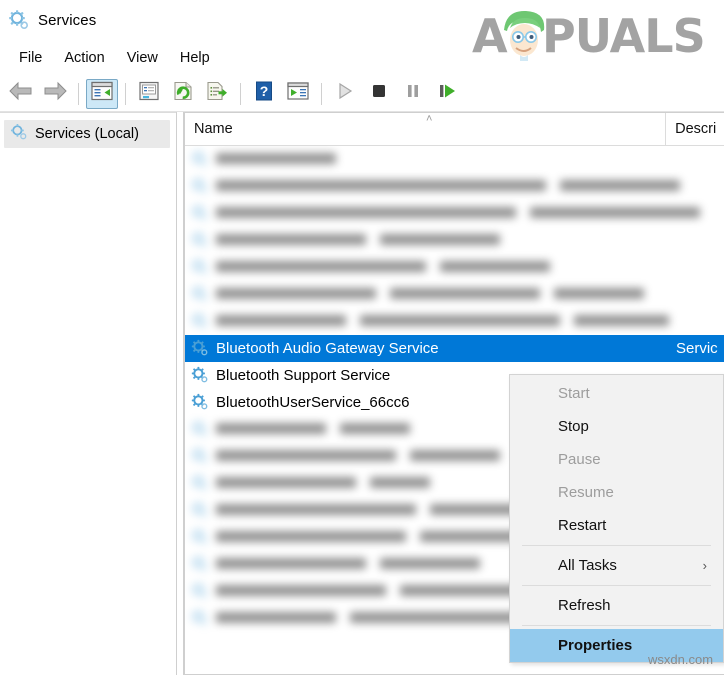 Image resolution: width=724 pixels, height=675 pixels. What do you see at coordinates (616, 492) in the screenshot?
I see `context-menu-item-resume: Resume` at bounding box center [616, 492].